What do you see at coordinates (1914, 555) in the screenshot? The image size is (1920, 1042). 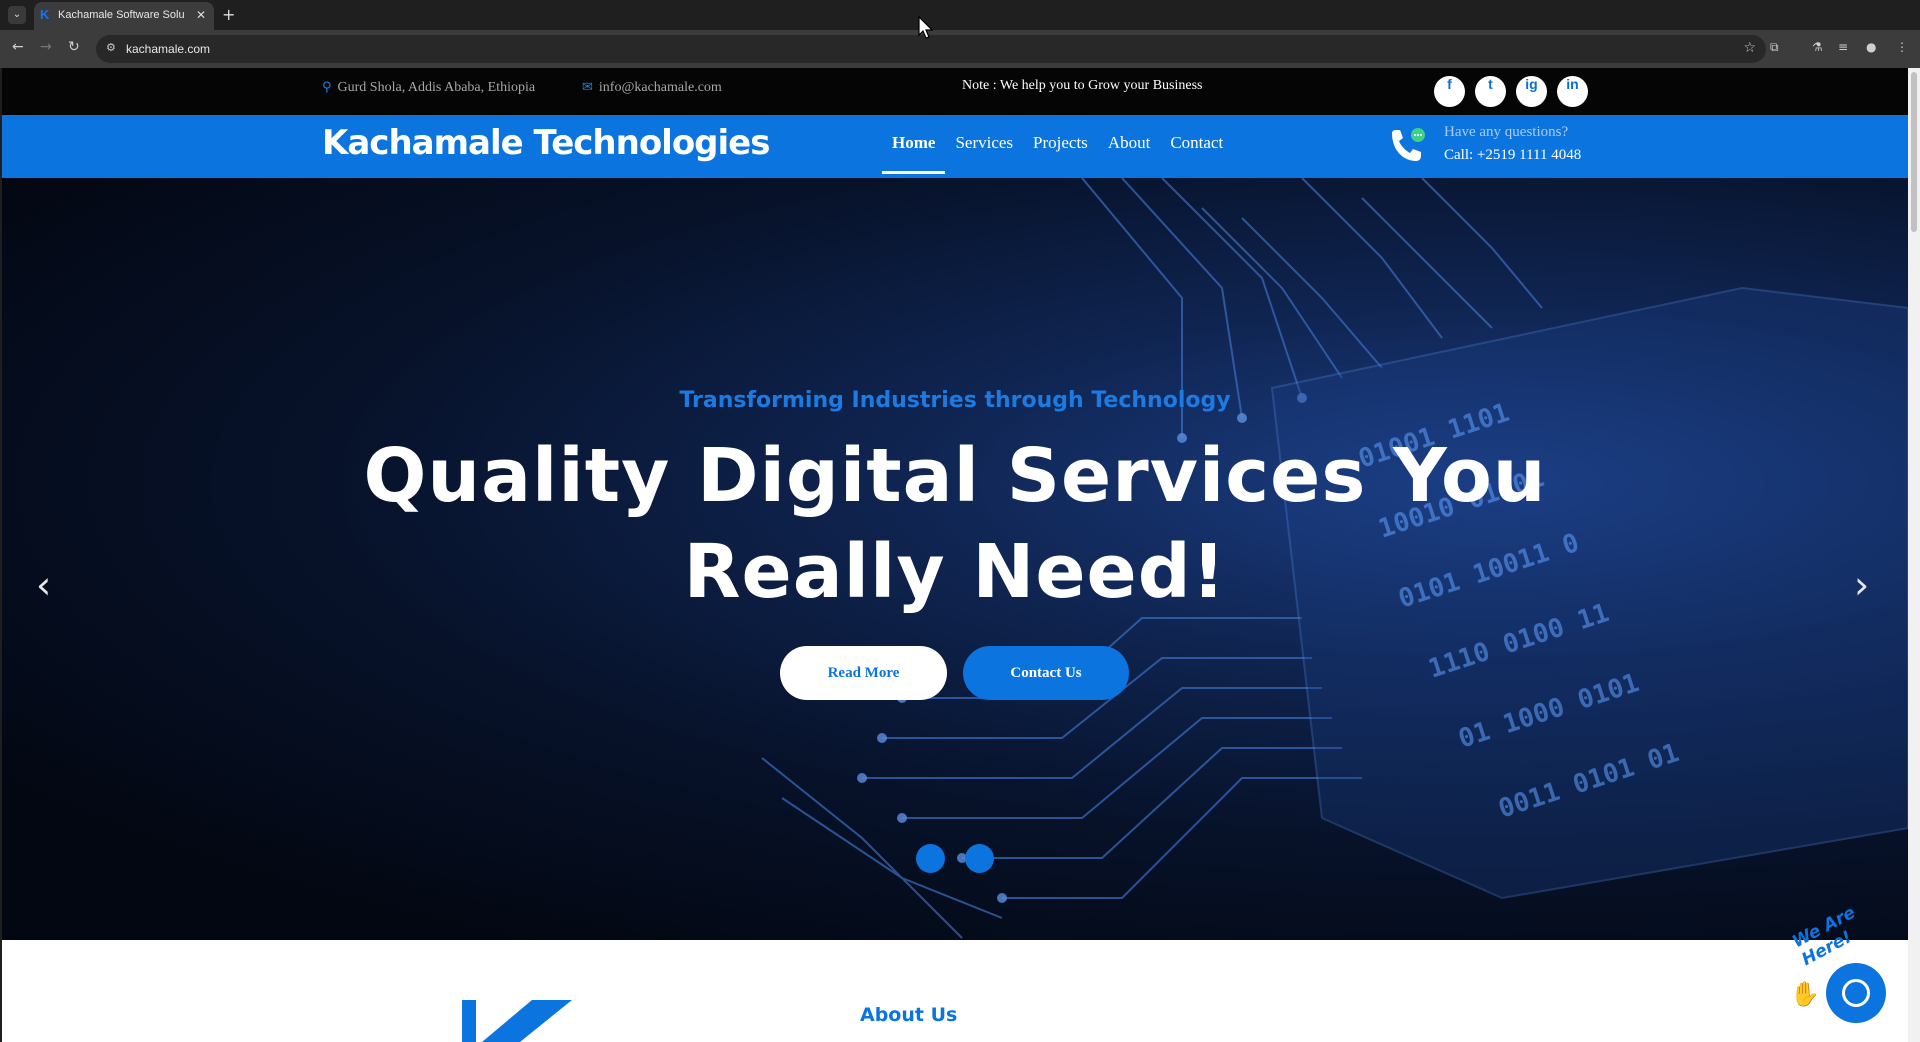 I see `page-scrollbar` at bounding box center [1914, 555].